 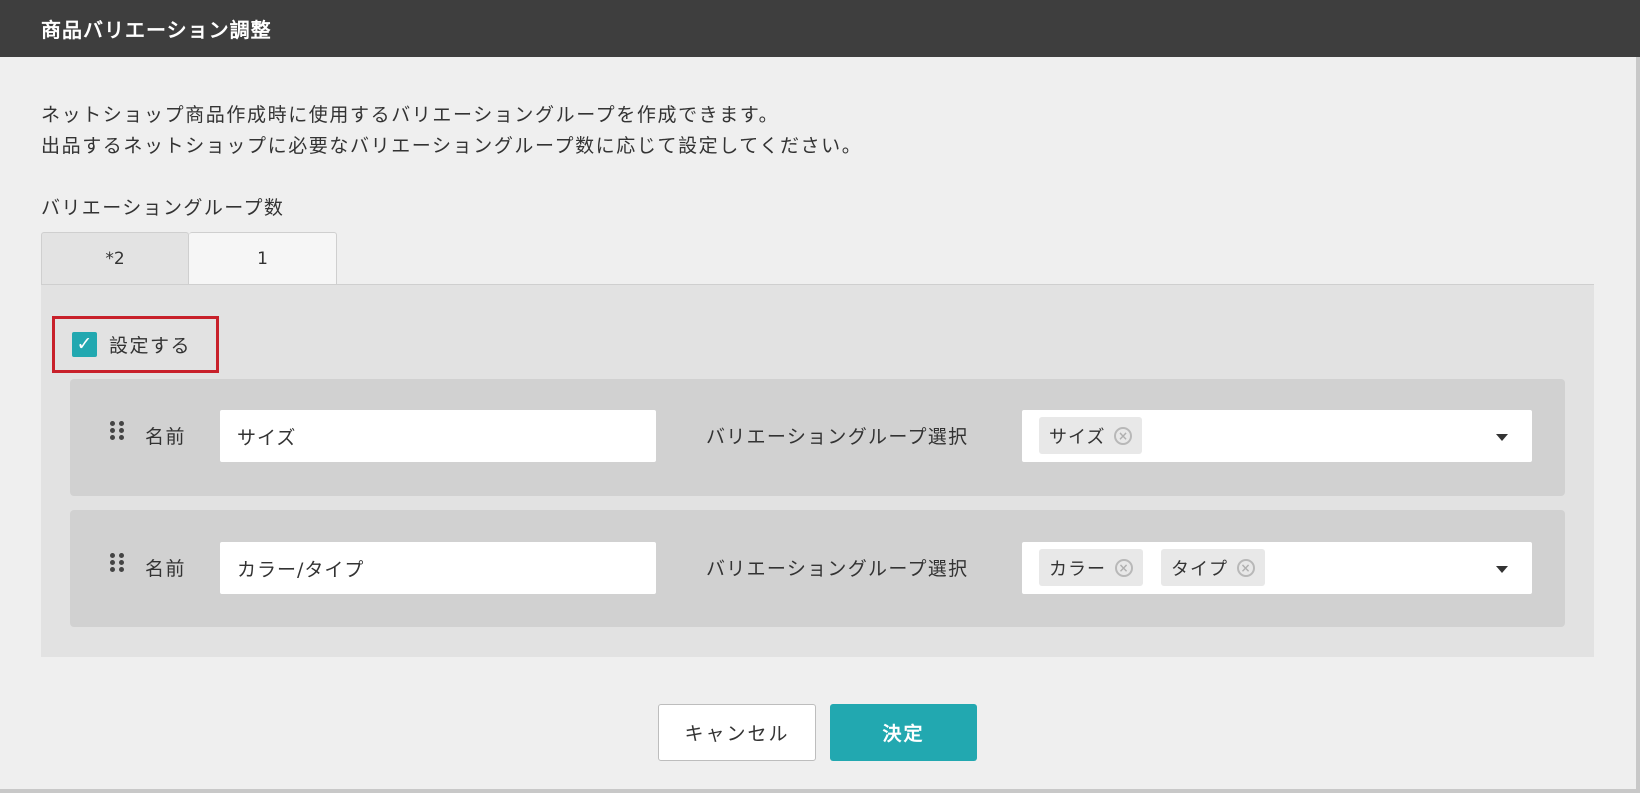 I want to click on group-count-tabs: *2 1, so click(x=189, y=258).